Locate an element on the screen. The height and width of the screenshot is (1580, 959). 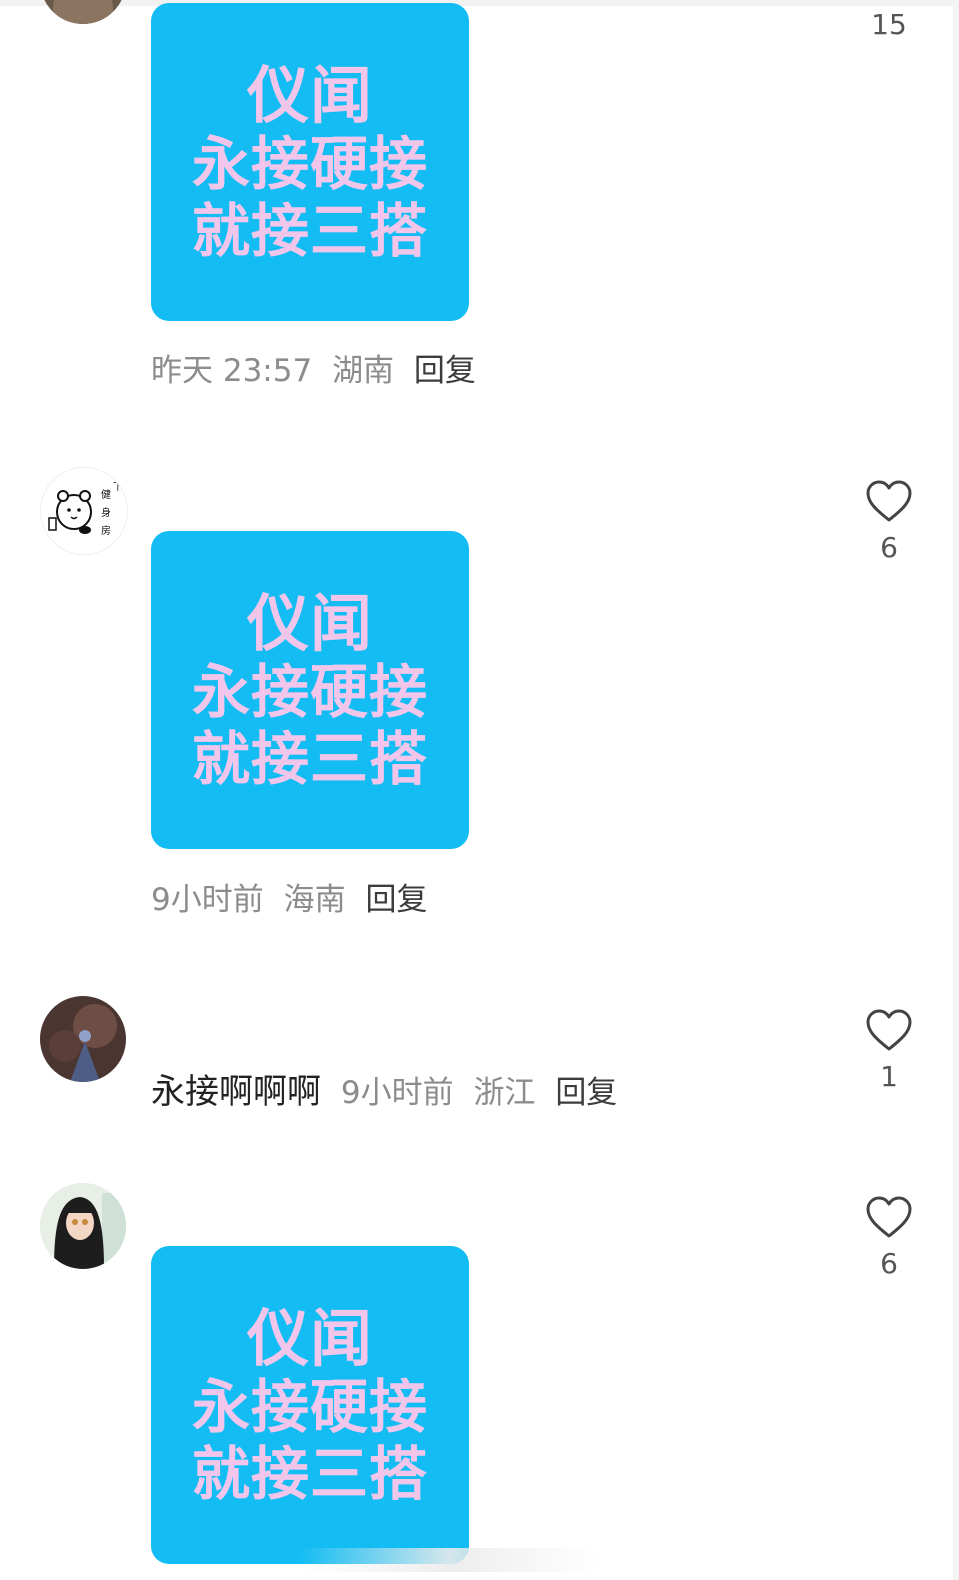
comment-text: 永接啊啊啊 is located at coordinates (236, 1092).